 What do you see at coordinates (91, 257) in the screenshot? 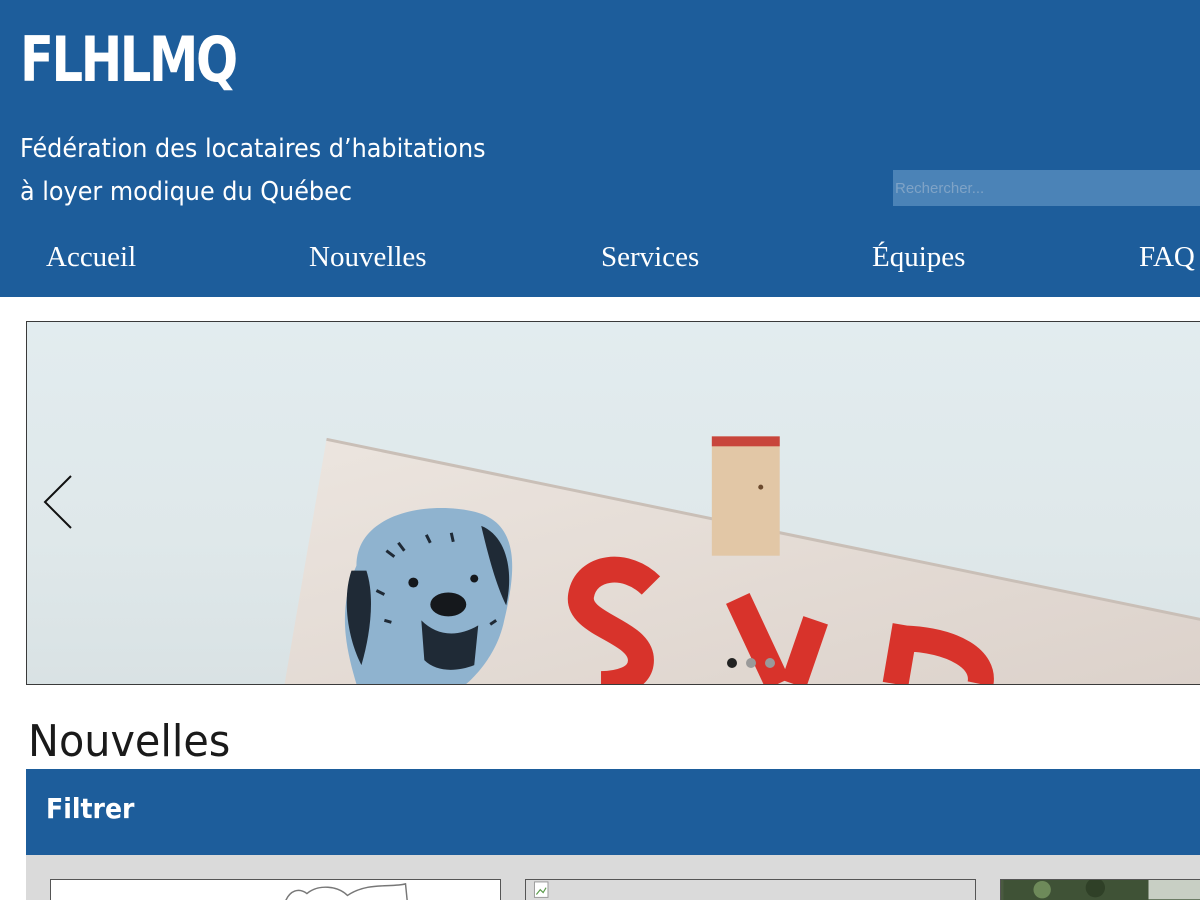
I see `nav-item-accueil: Accueil` at bounding box center [91, 257].